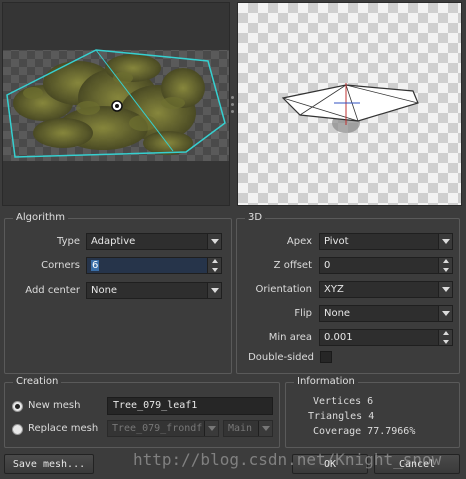  I want to click on pane-splitter, so click(233, 108).